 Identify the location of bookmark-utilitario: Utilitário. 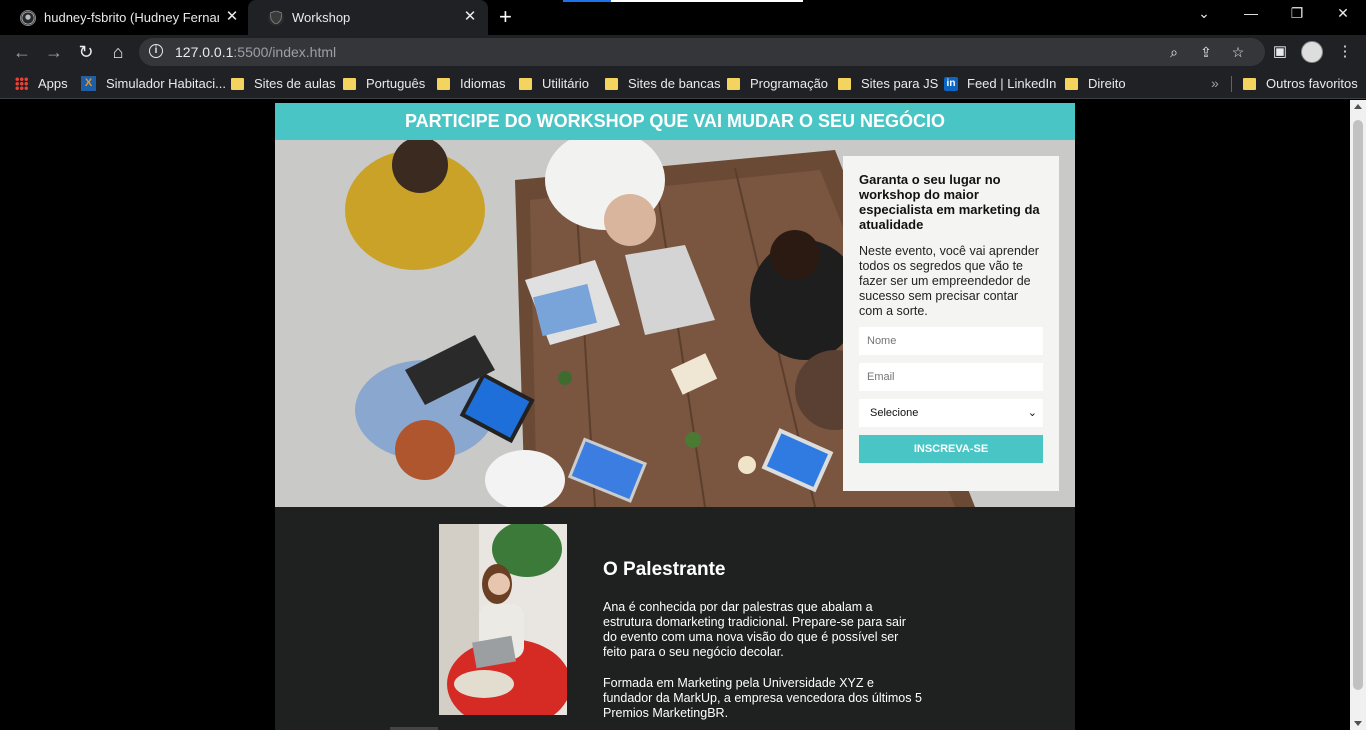
(554, 83).